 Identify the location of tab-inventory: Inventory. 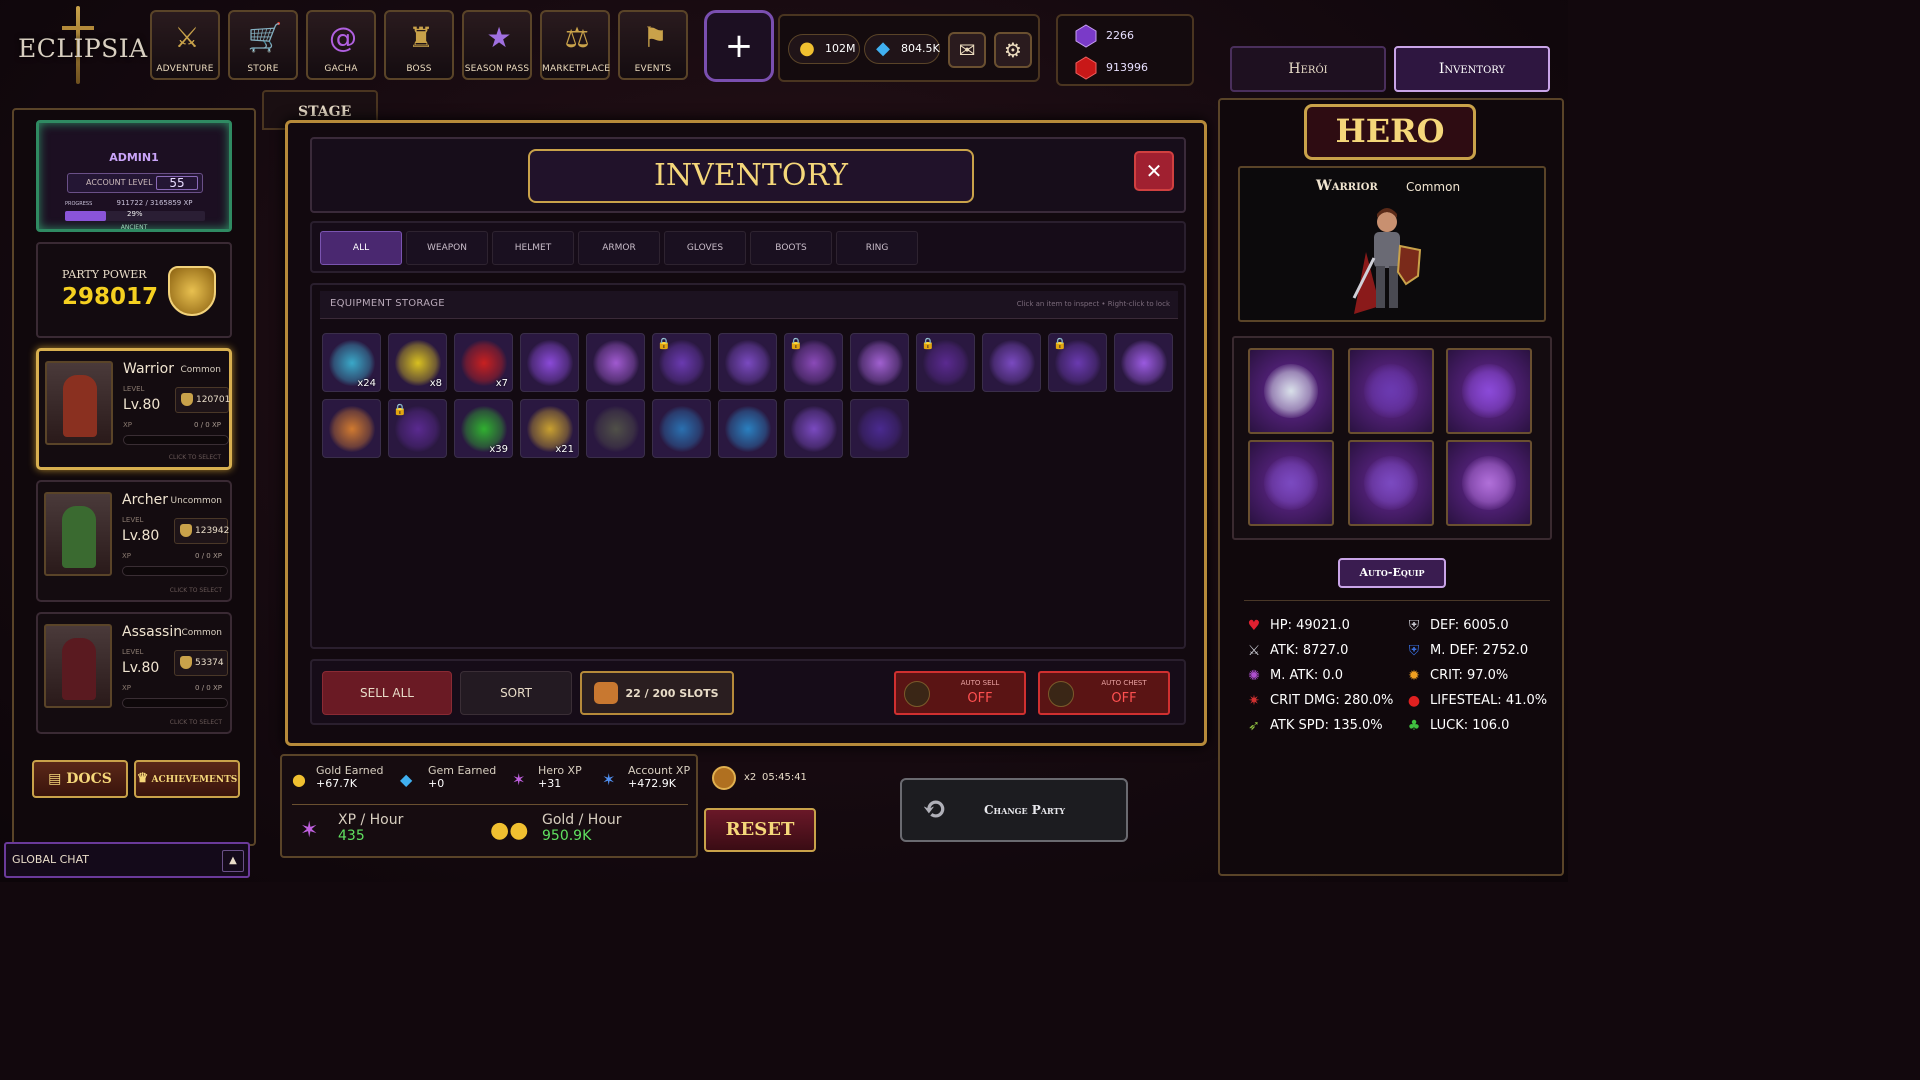
(1472, 69).